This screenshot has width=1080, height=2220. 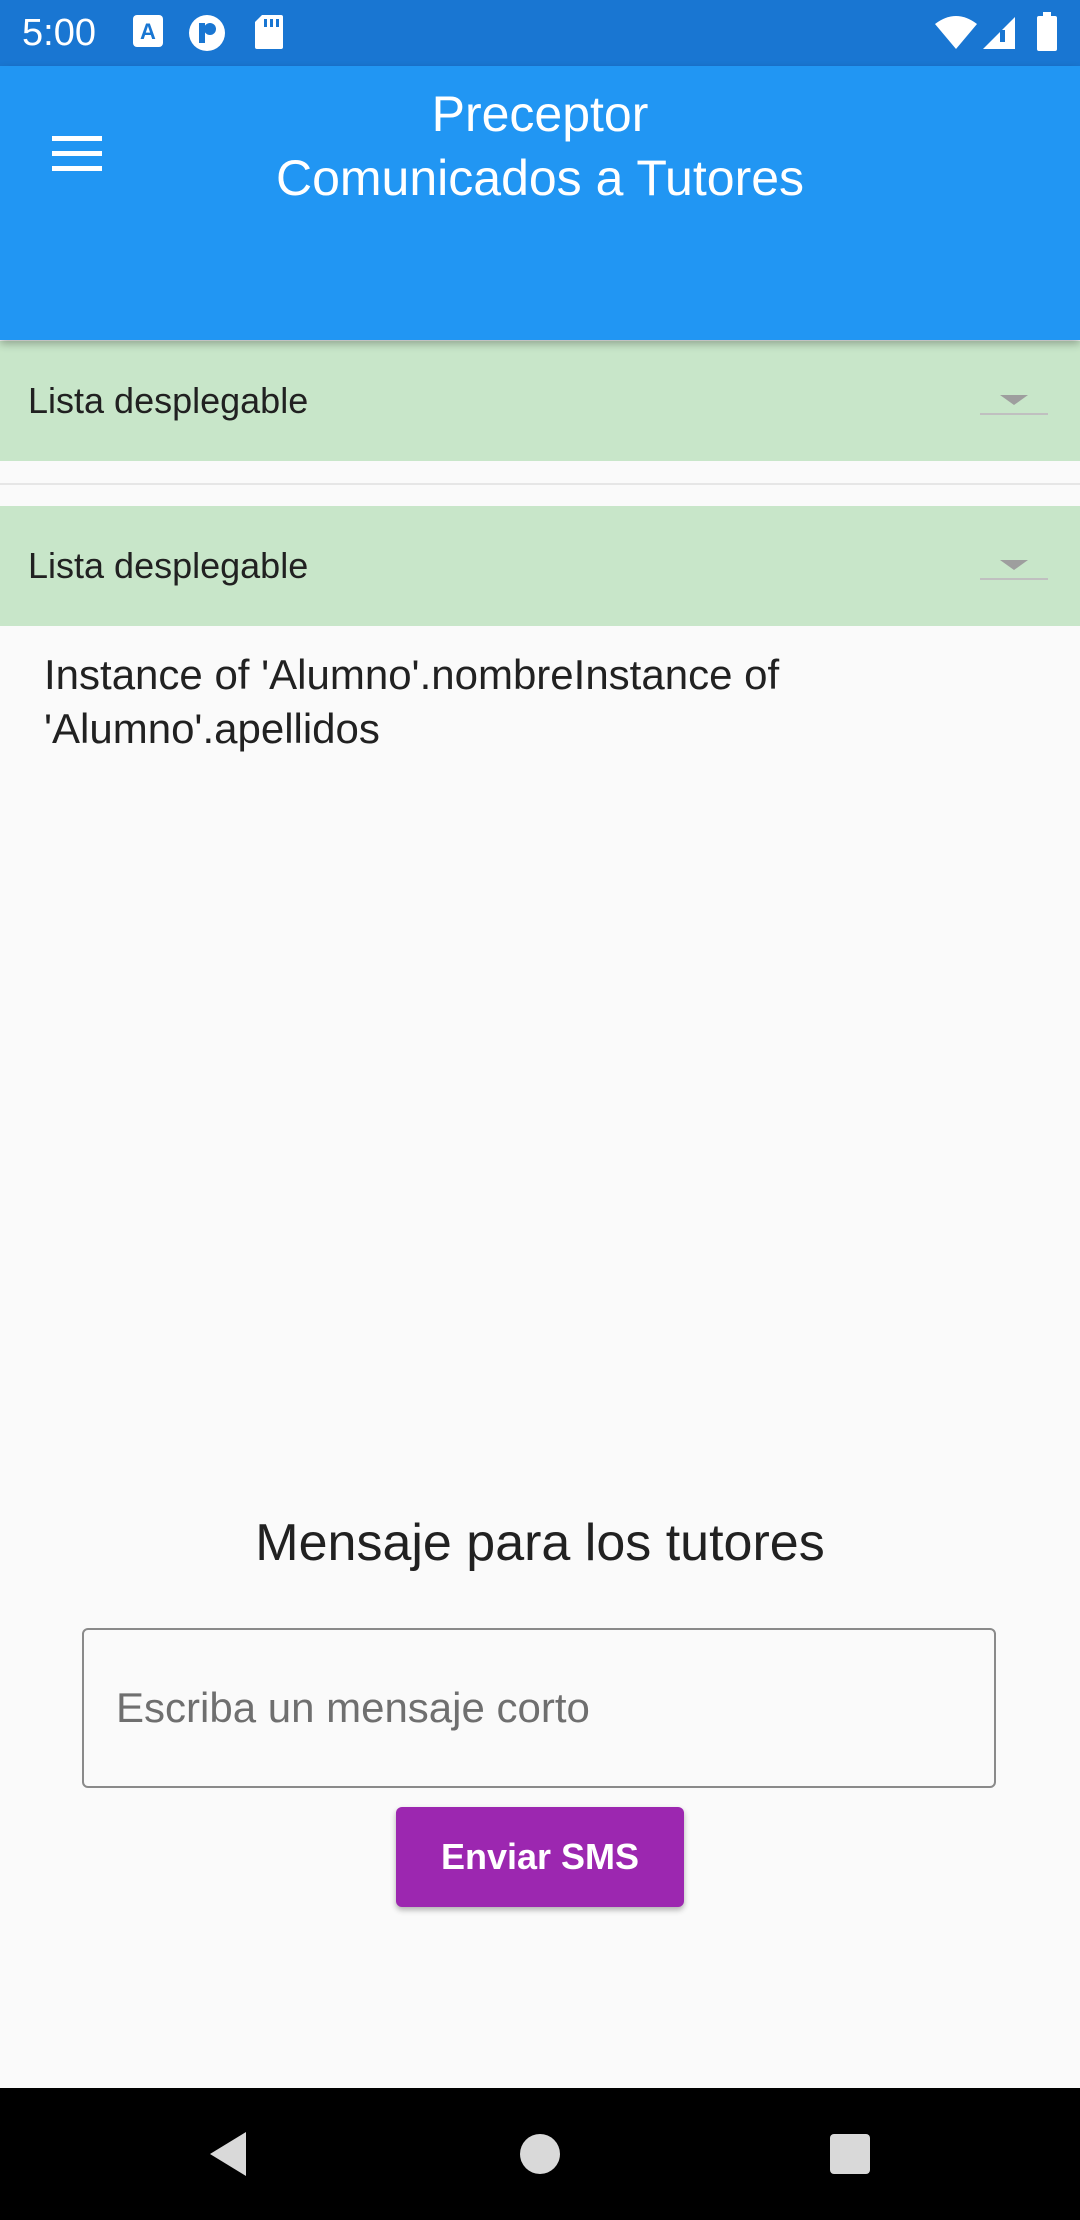 What do you see at coordinates (540, 401) in the screenshot?
I see `dropdown-1: Lista desplegable` at bounding box center [540, 401].